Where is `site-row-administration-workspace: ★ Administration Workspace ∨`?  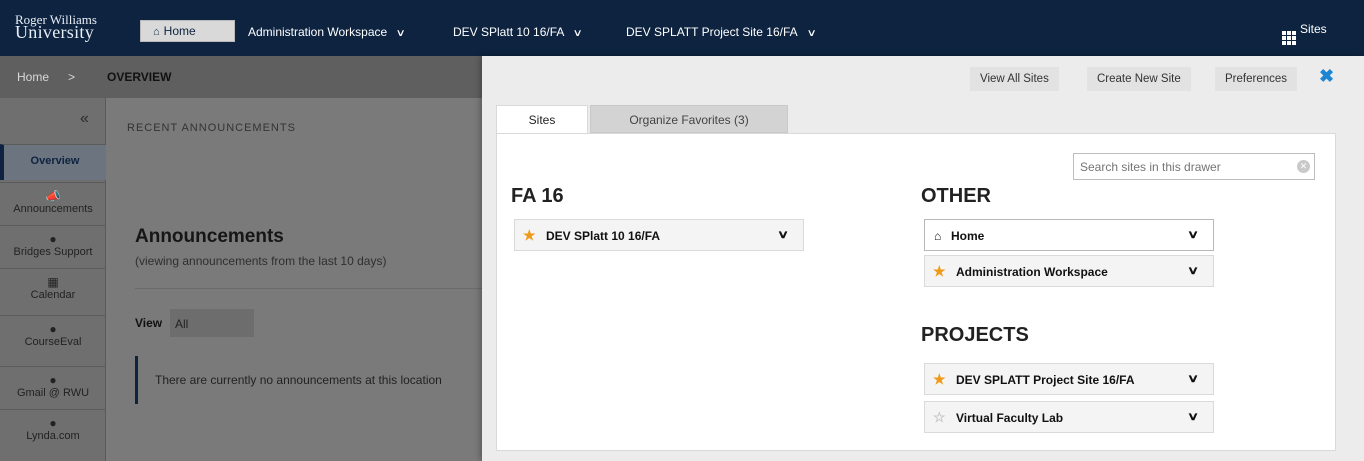 site-row-administration-workspace: ★ Administration Workspace ∨ is located at coordinates (1069, 271).